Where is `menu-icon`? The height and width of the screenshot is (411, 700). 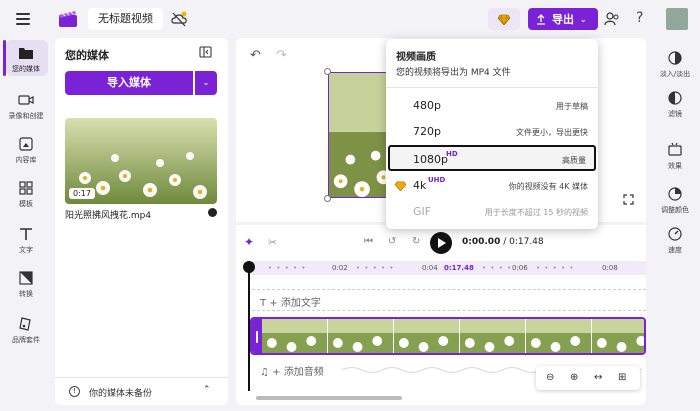 menu-icon is located at coordinates (23, 19).